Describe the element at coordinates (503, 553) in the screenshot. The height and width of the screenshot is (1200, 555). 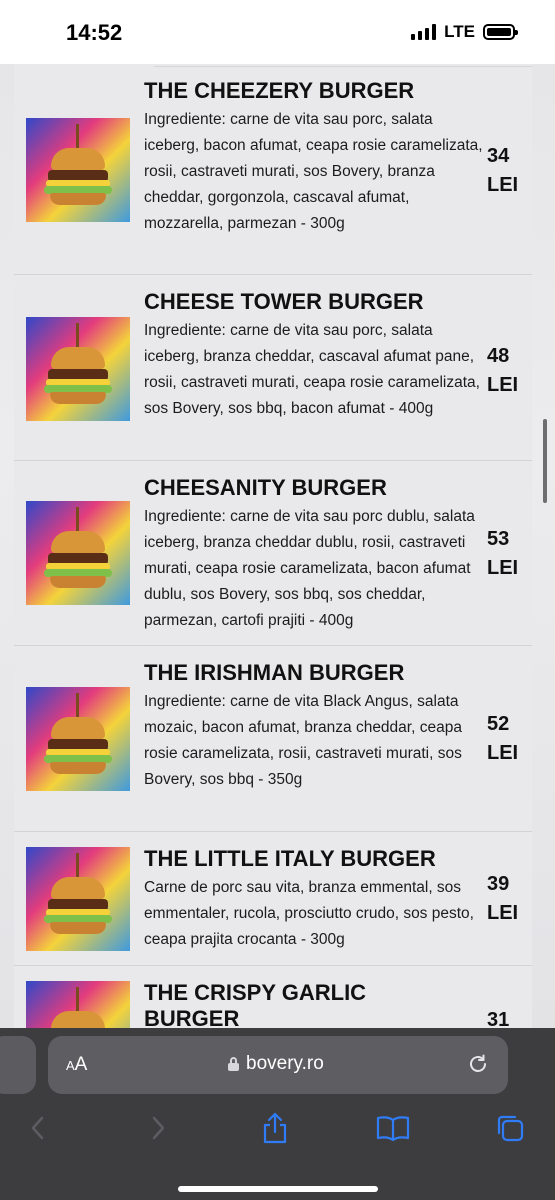
I see `item-price: 53 LEI` at that location.